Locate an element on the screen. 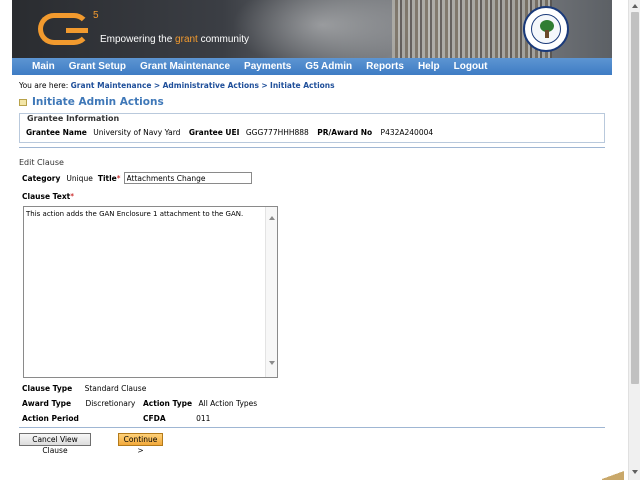 The width and height of the screenshot is (640, 480). action-type-value: All Action Types is located at coordinates (228, 403).